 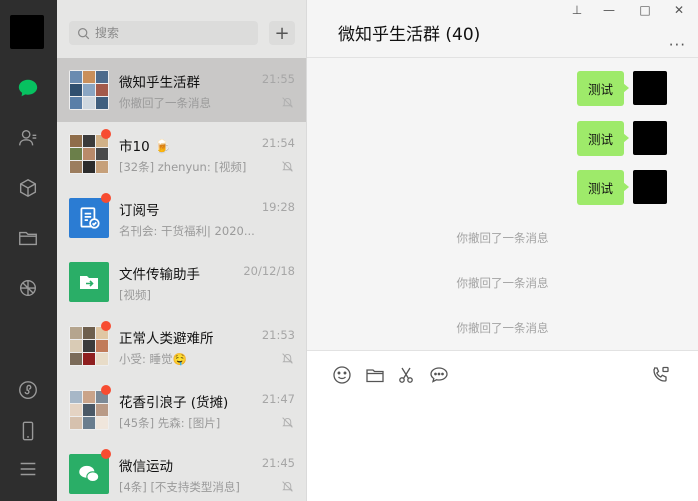 I want to click on conversation-time: 21:47, so click(x=278, y=399).